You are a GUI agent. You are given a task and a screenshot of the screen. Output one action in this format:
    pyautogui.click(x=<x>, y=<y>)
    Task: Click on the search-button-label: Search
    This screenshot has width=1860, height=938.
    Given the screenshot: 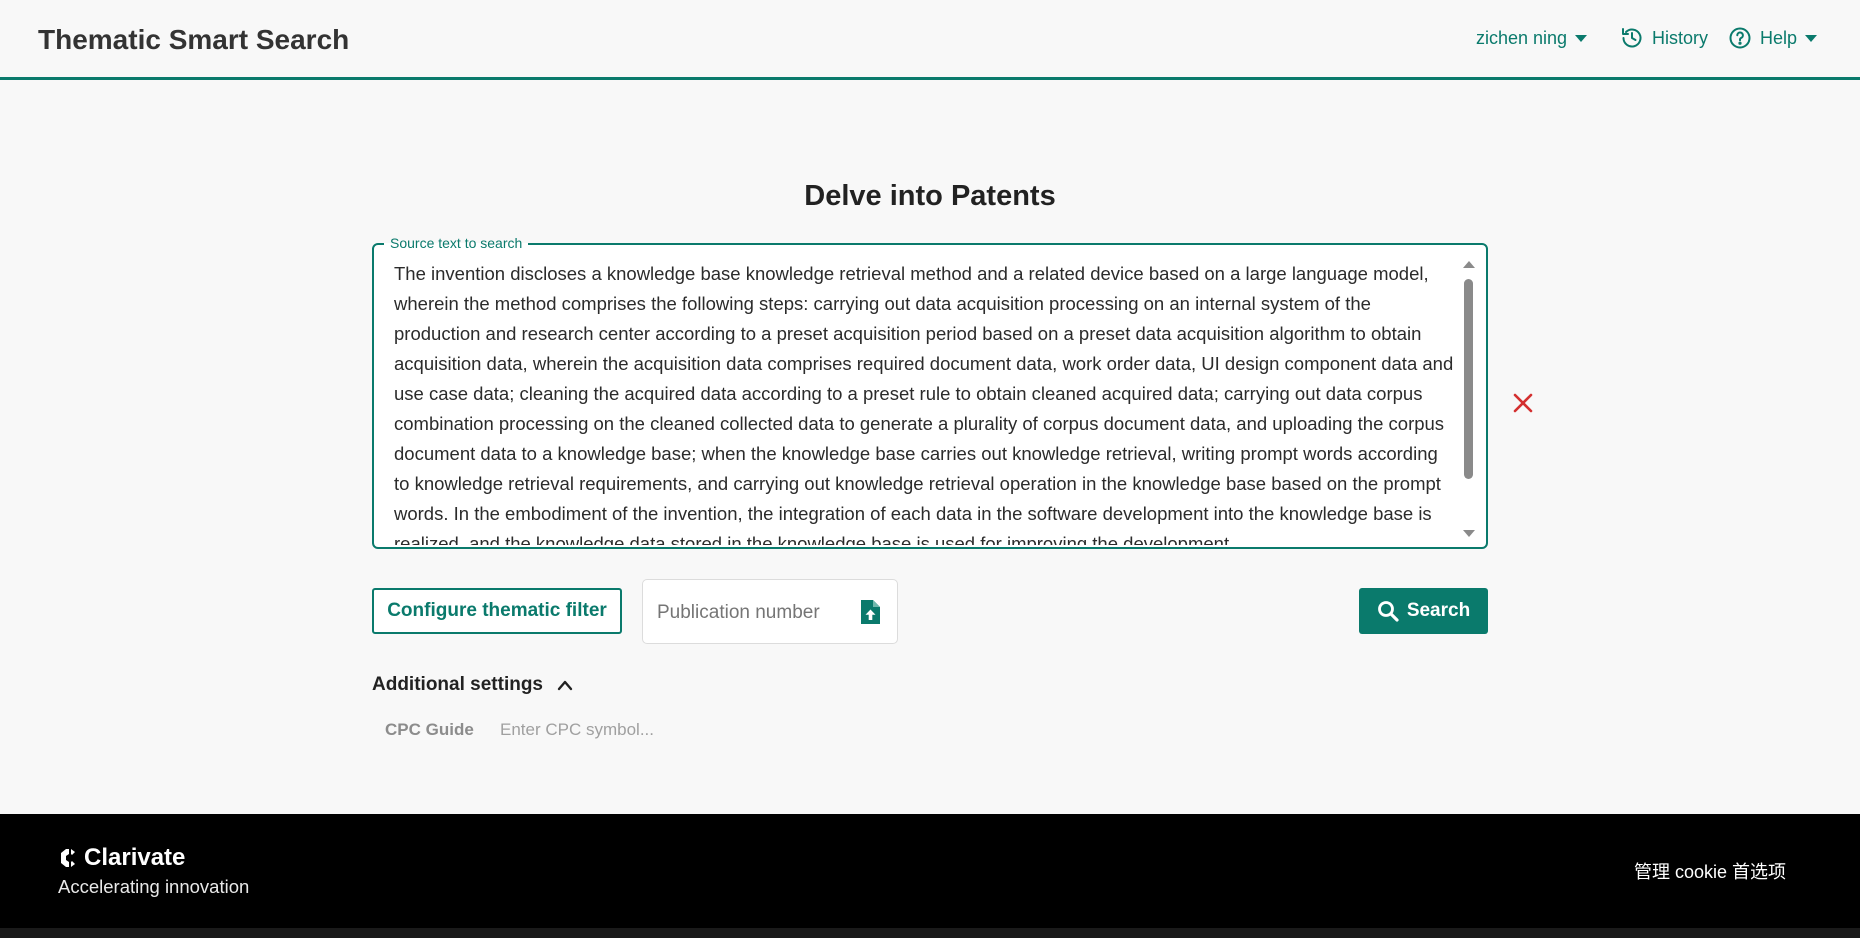 What is the action you would take?
    pyautogui.click(x=1438, y=610)
    